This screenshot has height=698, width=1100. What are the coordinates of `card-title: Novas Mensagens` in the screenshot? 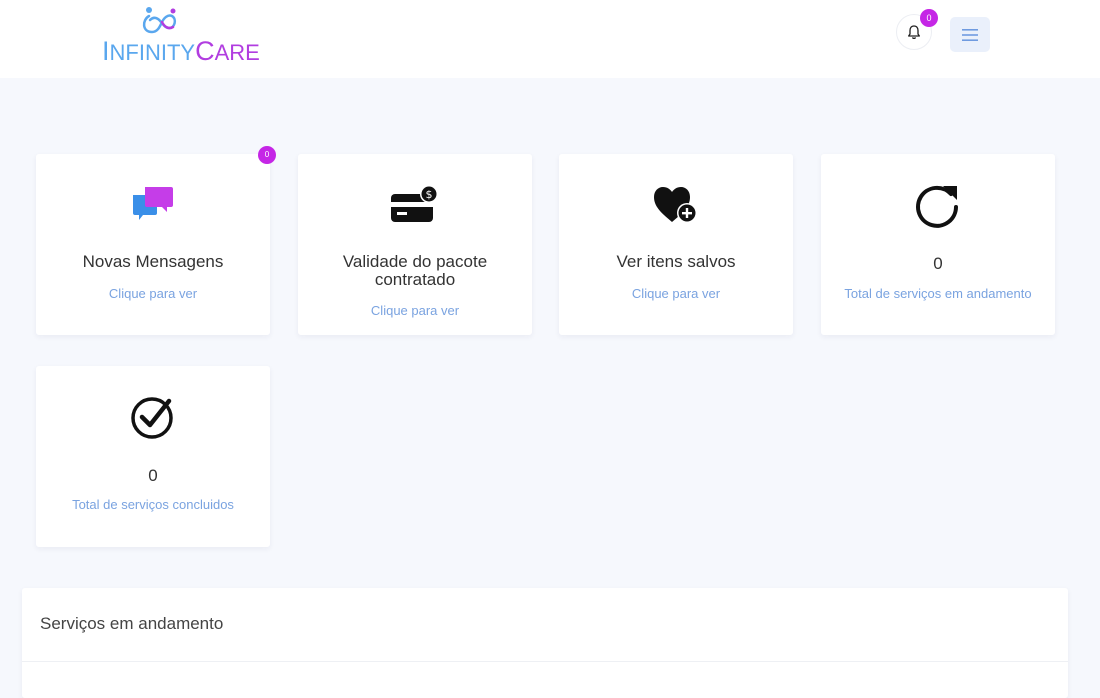 It's located at (153, 261).